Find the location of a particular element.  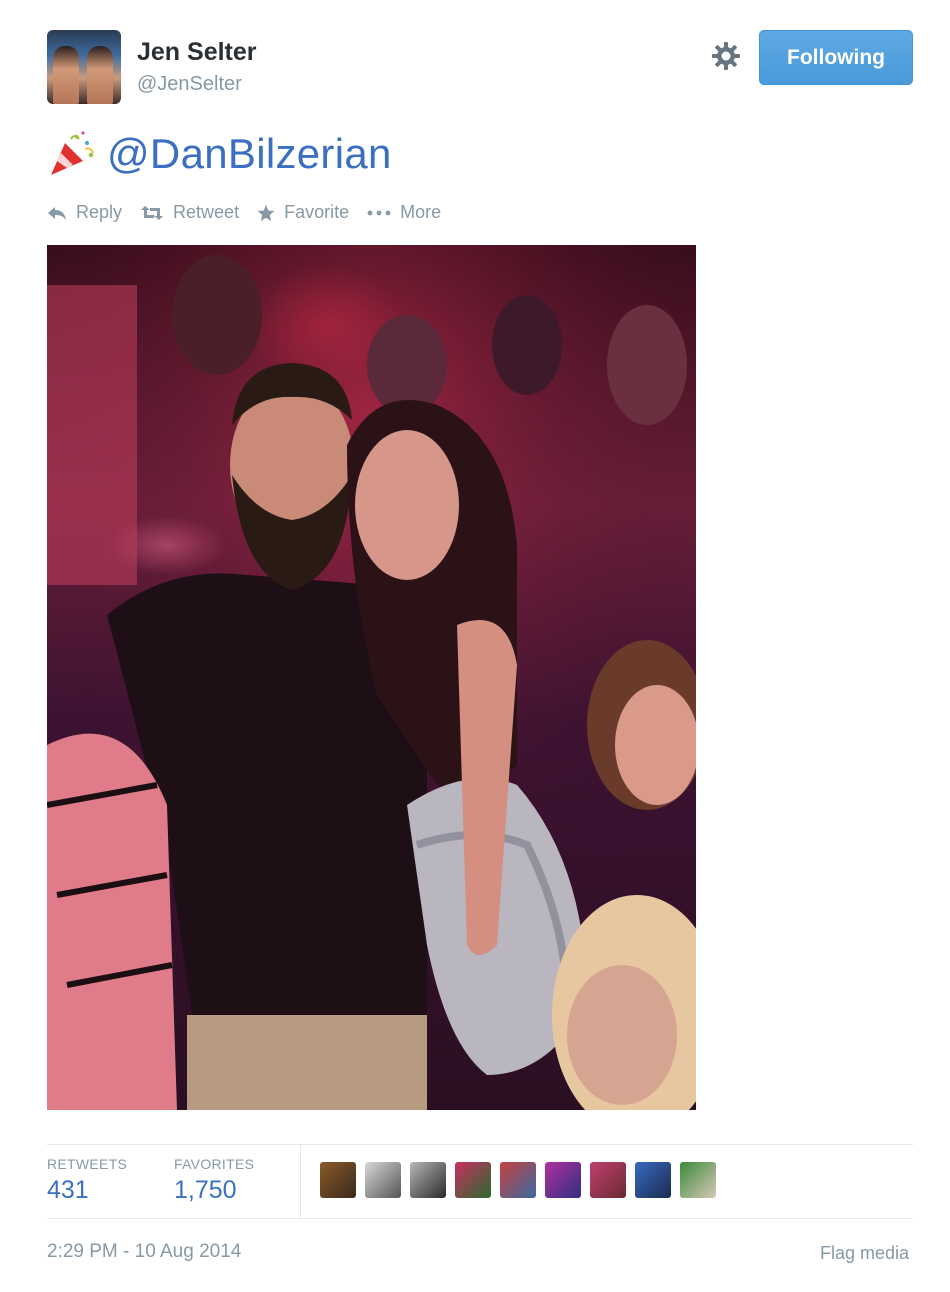

favorites-label: FAVORITES is located at coordinates (214, 1164).